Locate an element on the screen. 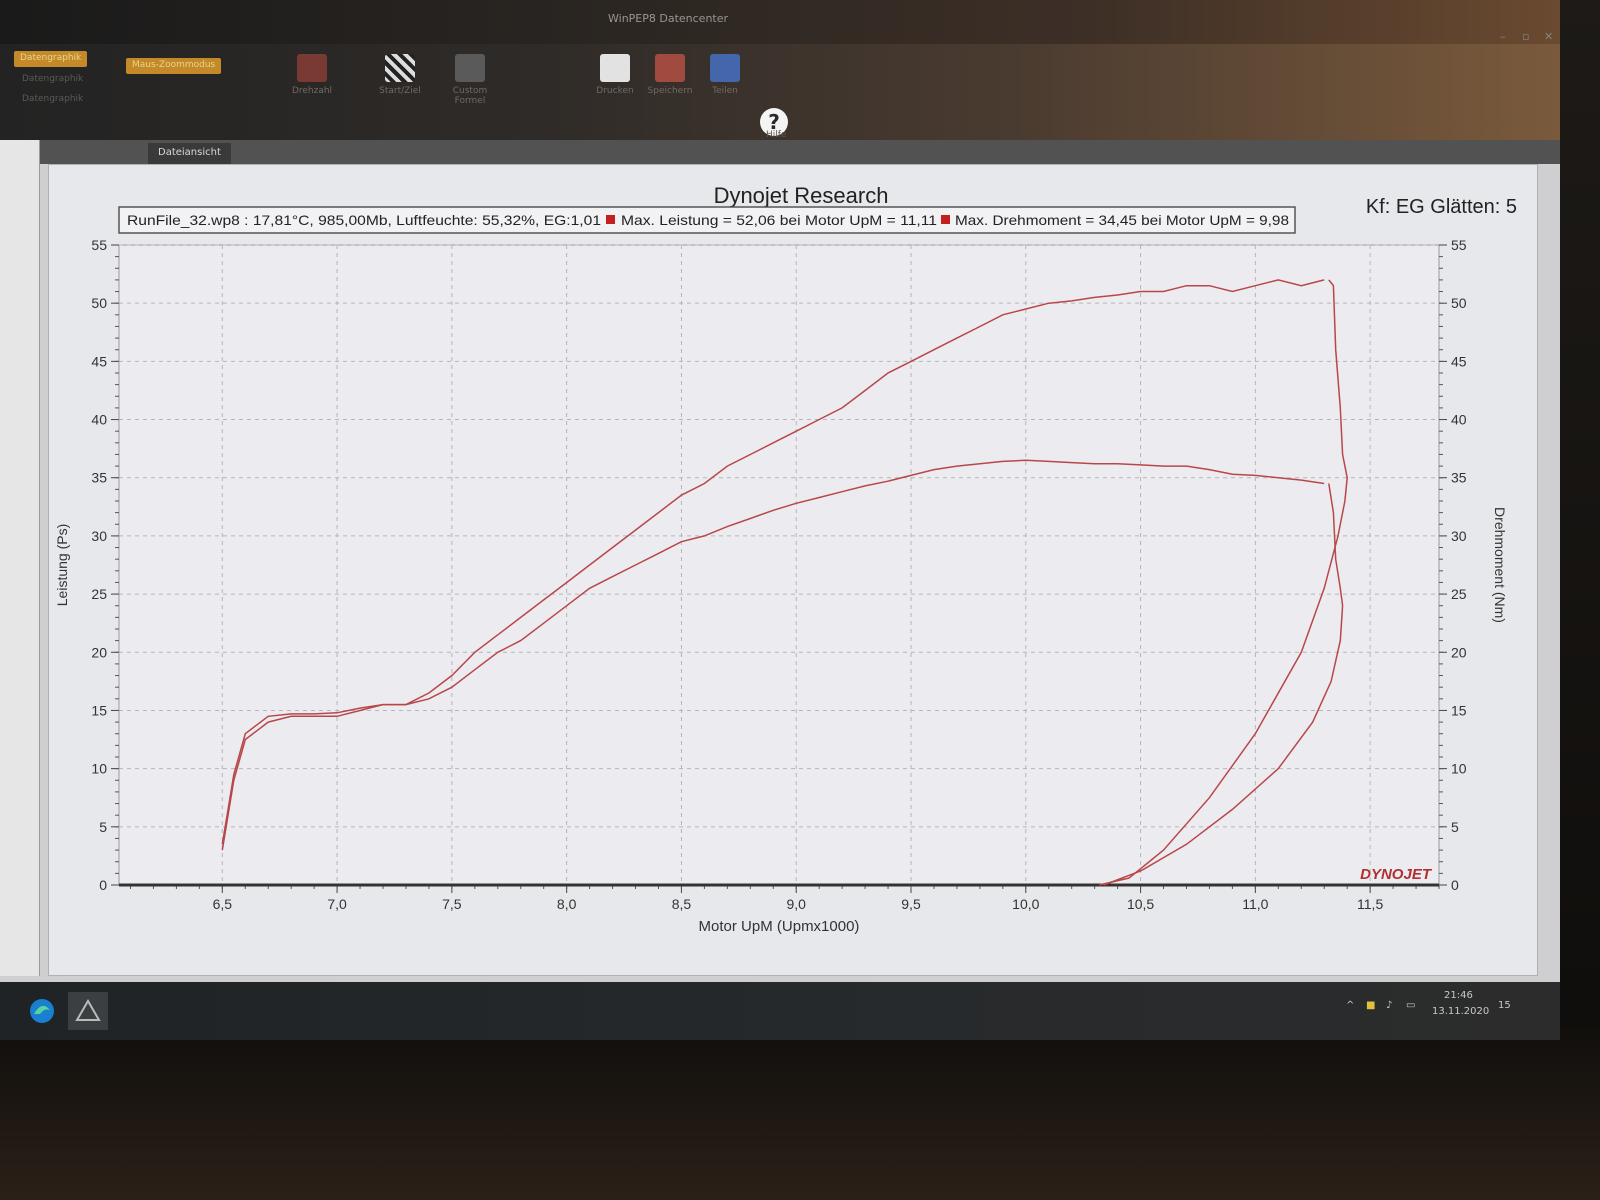 The height and width of the screenshot is (1200, 1600). zoom-mode-button: Maus-Zoommodus is located at coordinates (174, 66).